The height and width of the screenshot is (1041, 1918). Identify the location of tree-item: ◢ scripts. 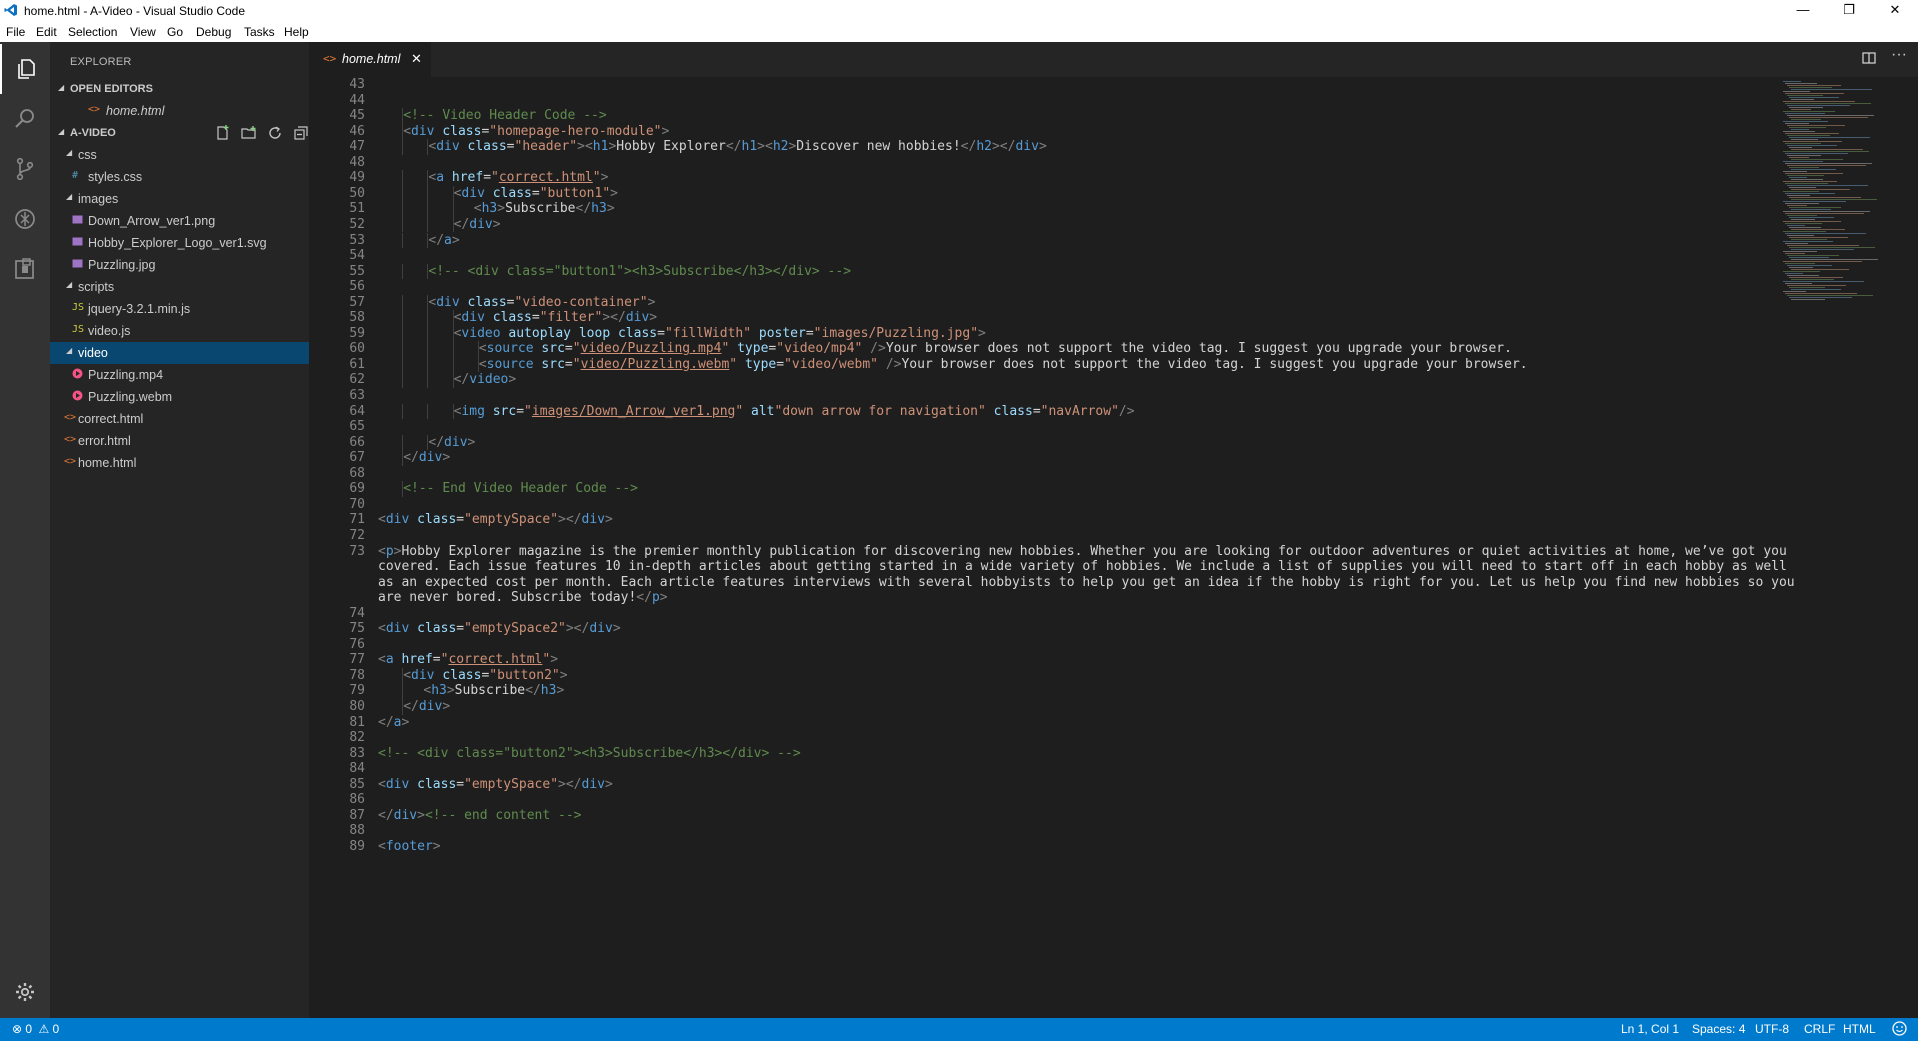
(179, 287).